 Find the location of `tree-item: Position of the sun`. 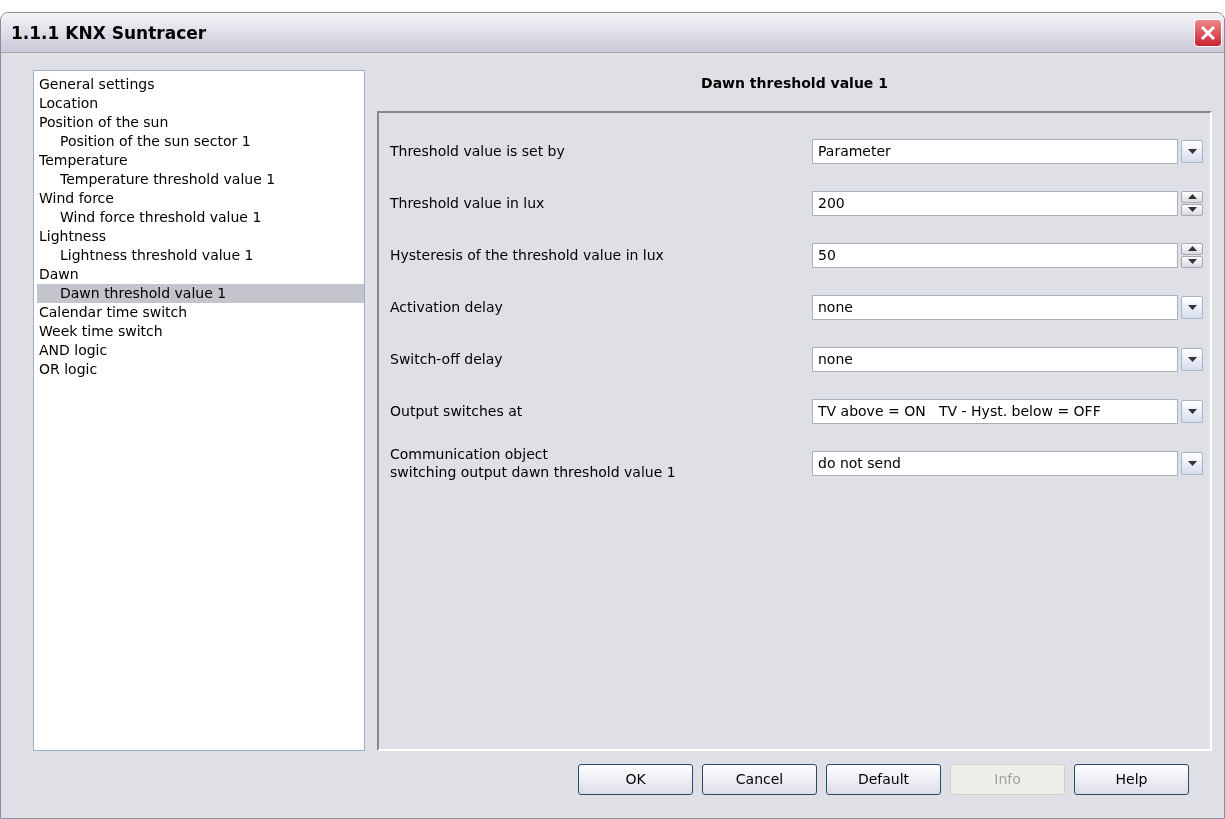

tree-item: Position of the sun is located at coordinates (200, 122).